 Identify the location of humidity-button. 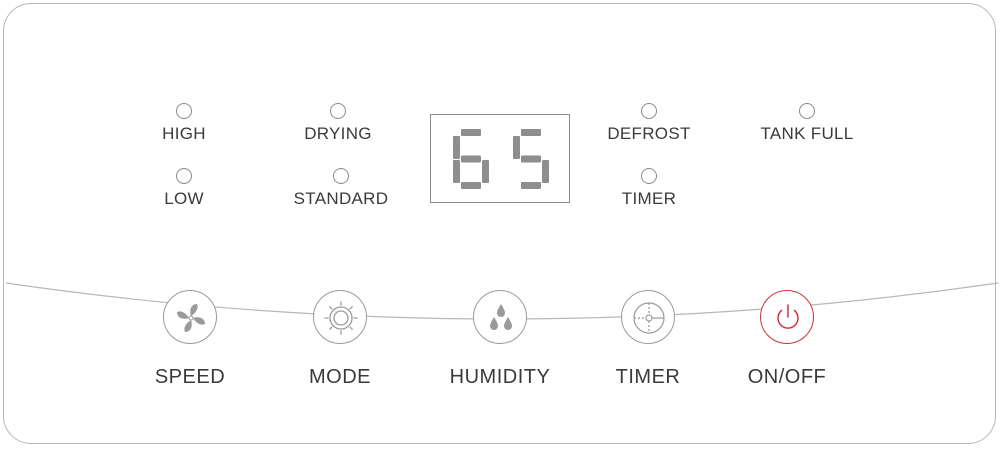
(500, 317).